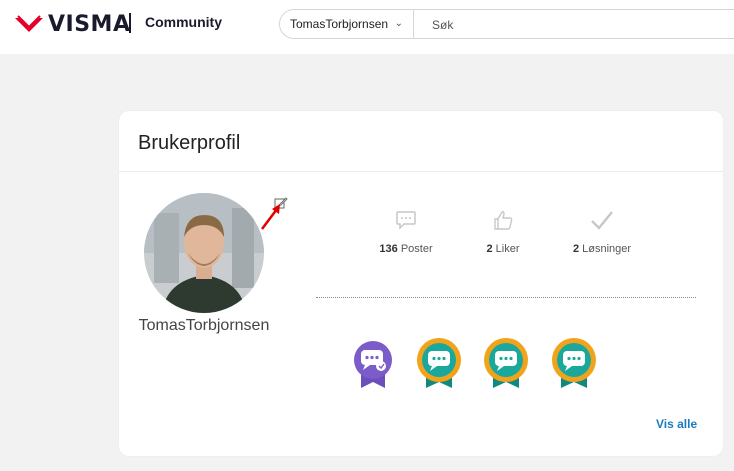 The width and height of the screenshot is (734, 471). What do you see at coordinates (602, 231) in the screenshot?
I see `stat-solutions: 2 Løsninger` at bounding box center [602, 231].